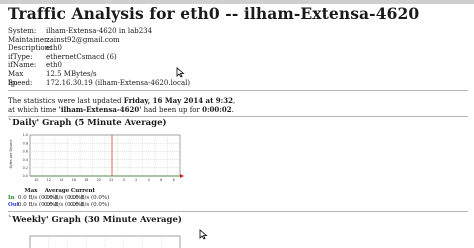 This screenshot has height=248, width=474. What do you see at coordinates (25, 160) in the screenshot?
I see `y-tick-label: 0.4` at bounding box center [25, 160].